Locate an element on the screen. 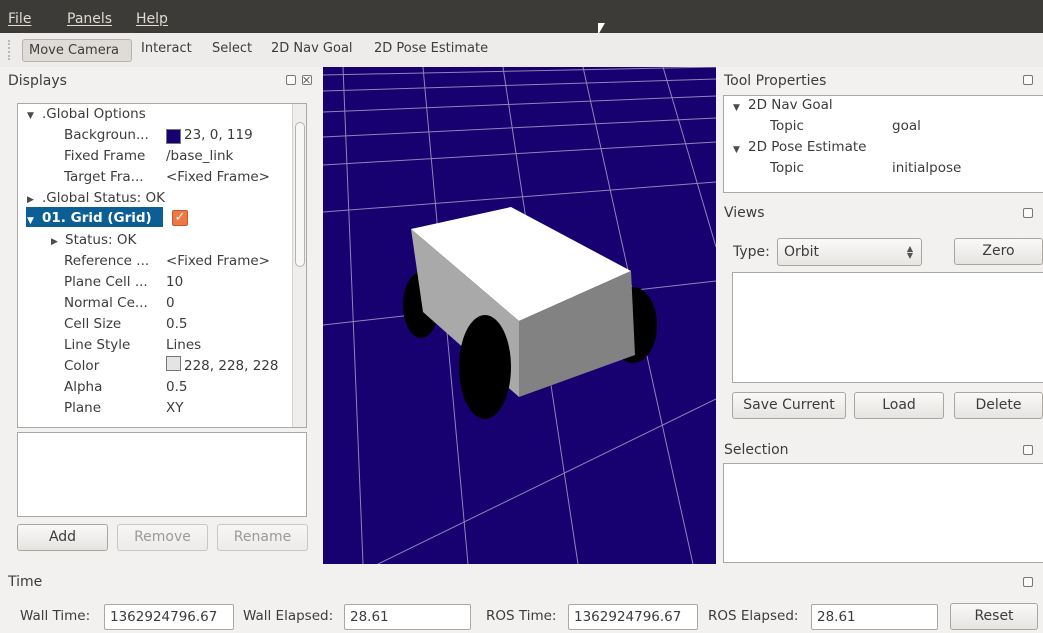 The width and height of the screenshot is (1043, 633). wall-elapsed-label: Wall Elapsed: is located at coordinates (288, 616).